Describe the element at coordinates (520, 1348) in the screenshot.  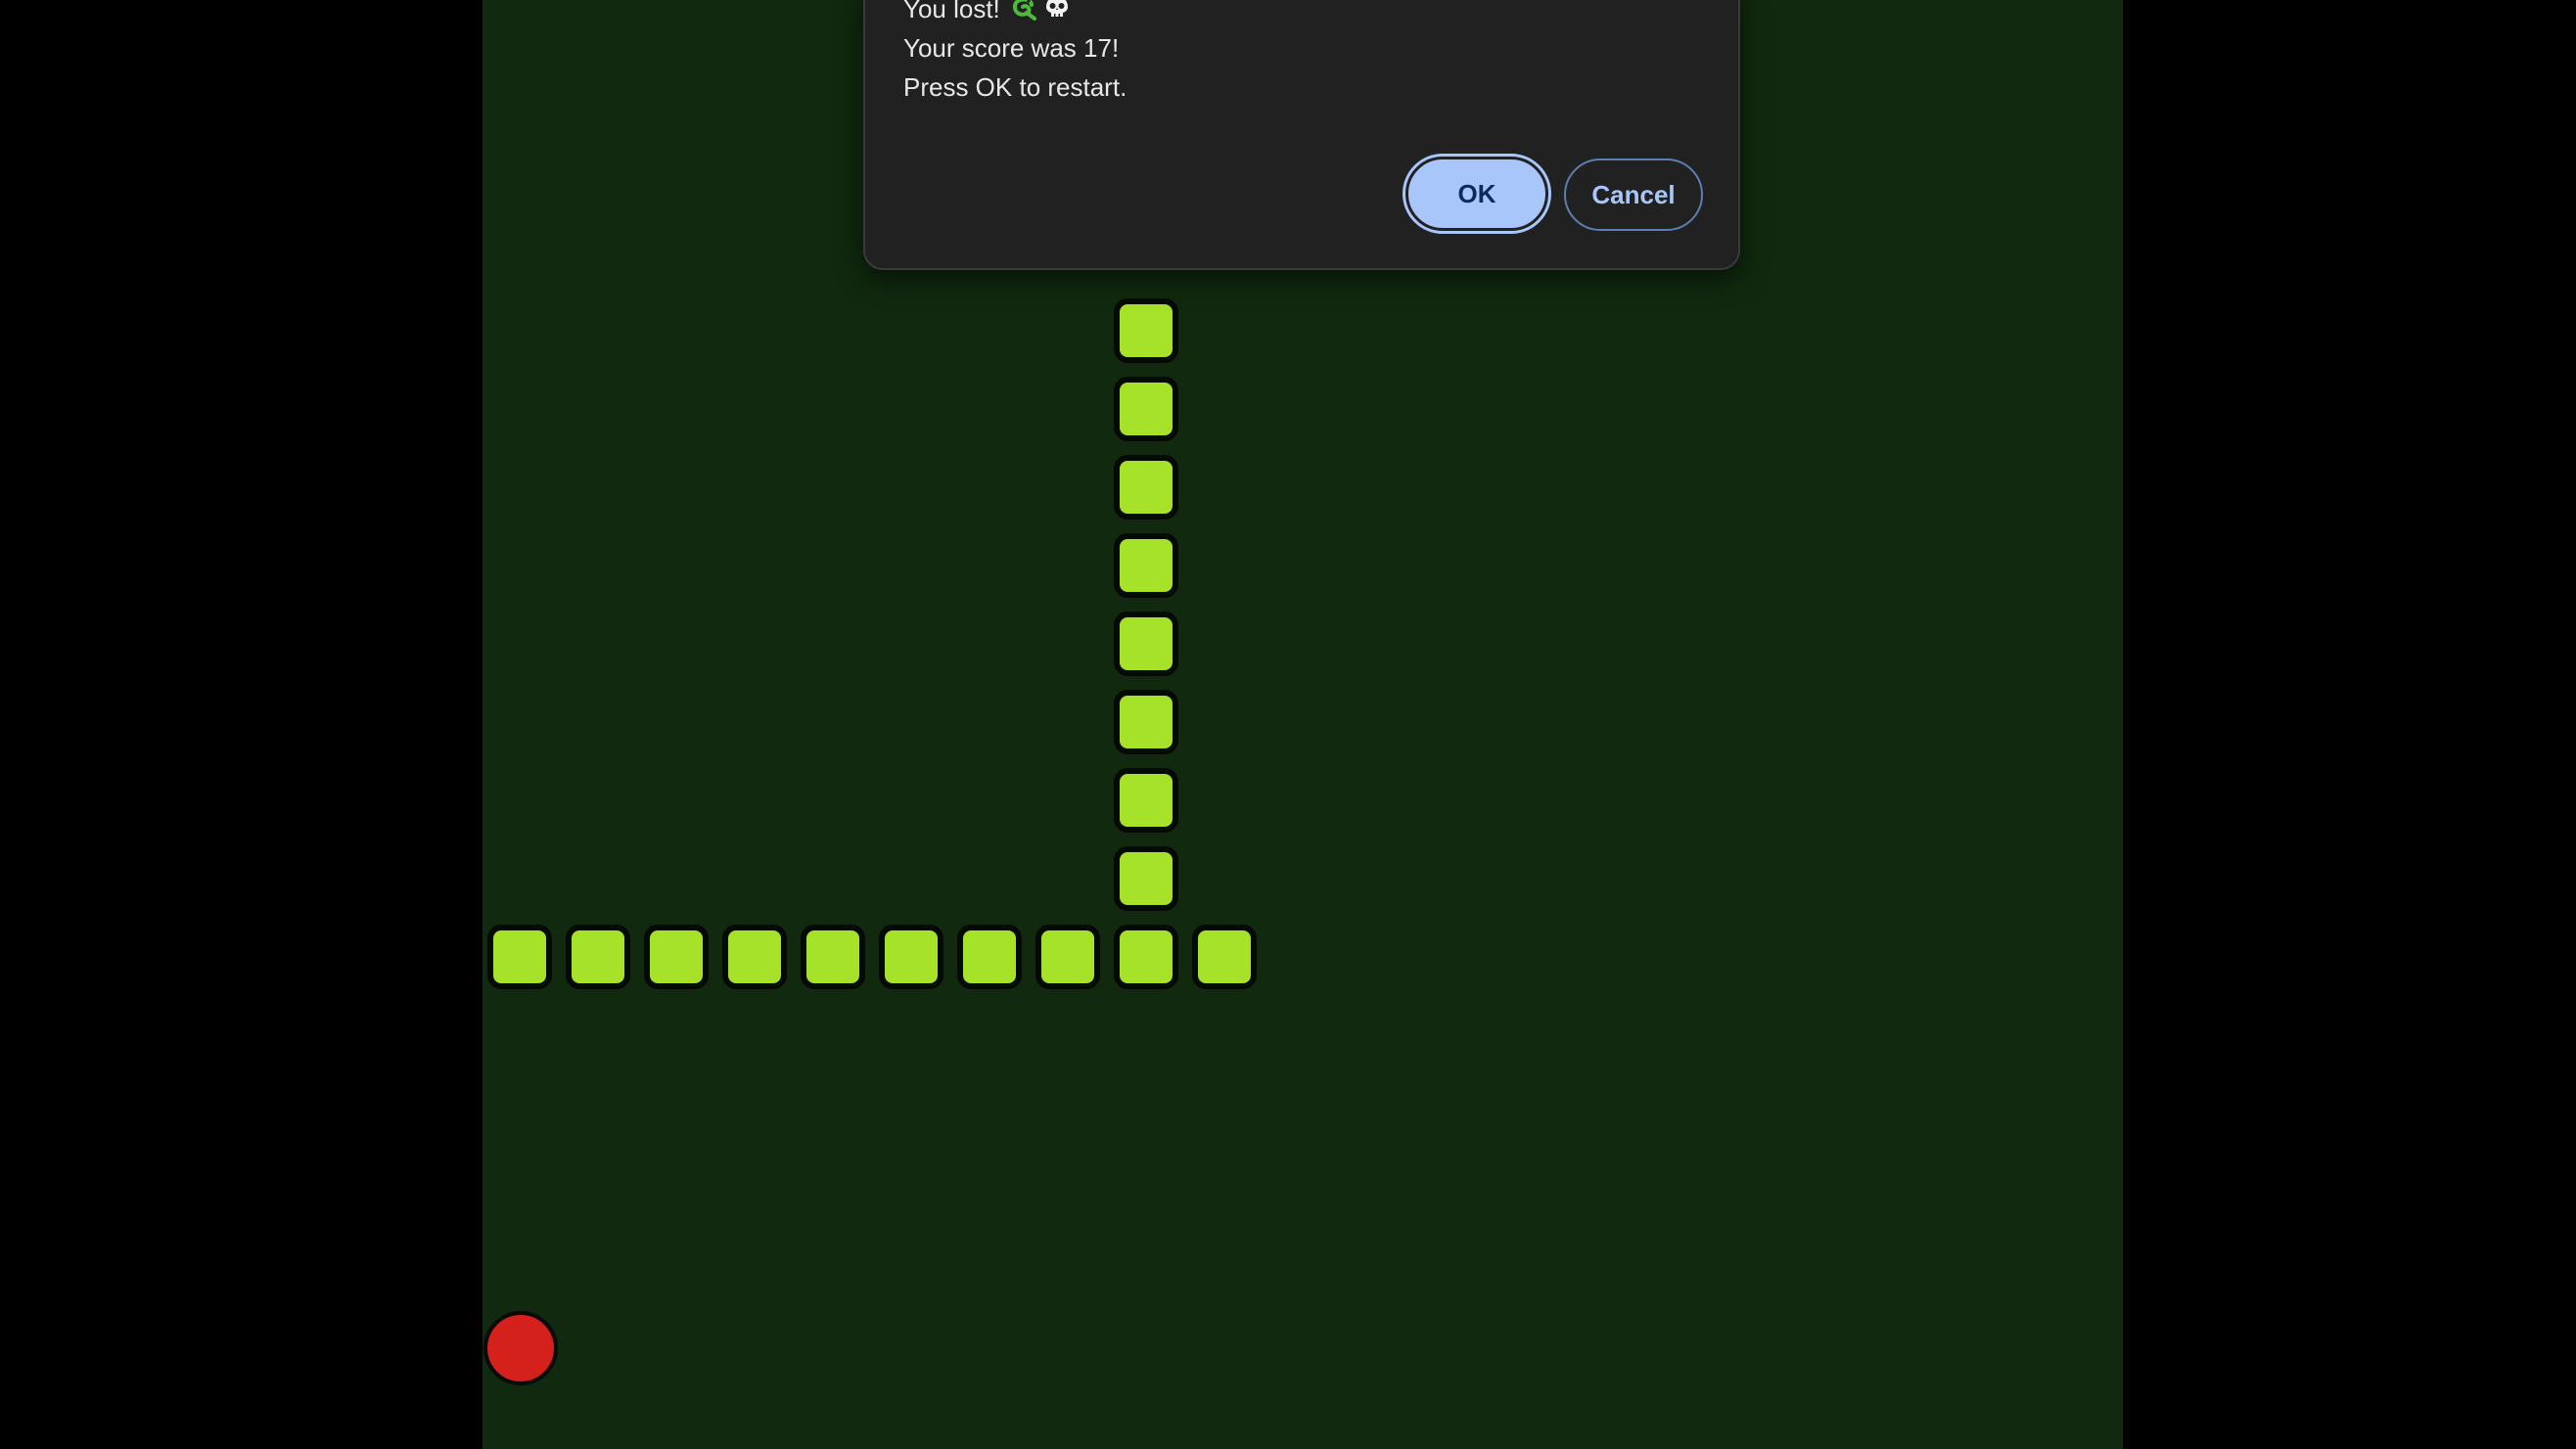
I see `food-apple` at that location.